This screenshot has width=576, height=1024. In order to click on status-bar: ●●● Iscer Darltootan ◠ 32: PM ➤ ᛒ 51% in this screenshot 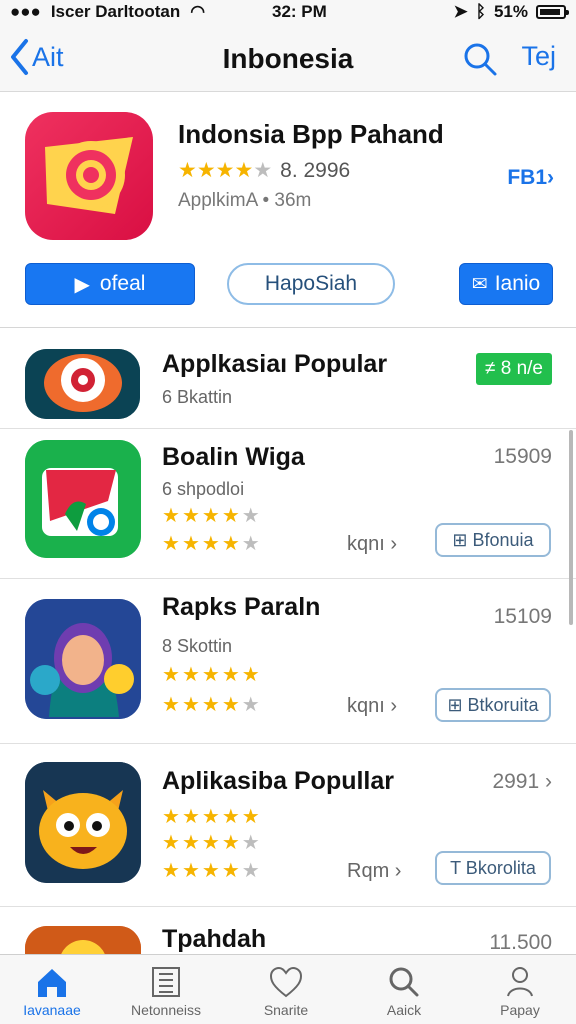, I will do `click(288, 12)`.